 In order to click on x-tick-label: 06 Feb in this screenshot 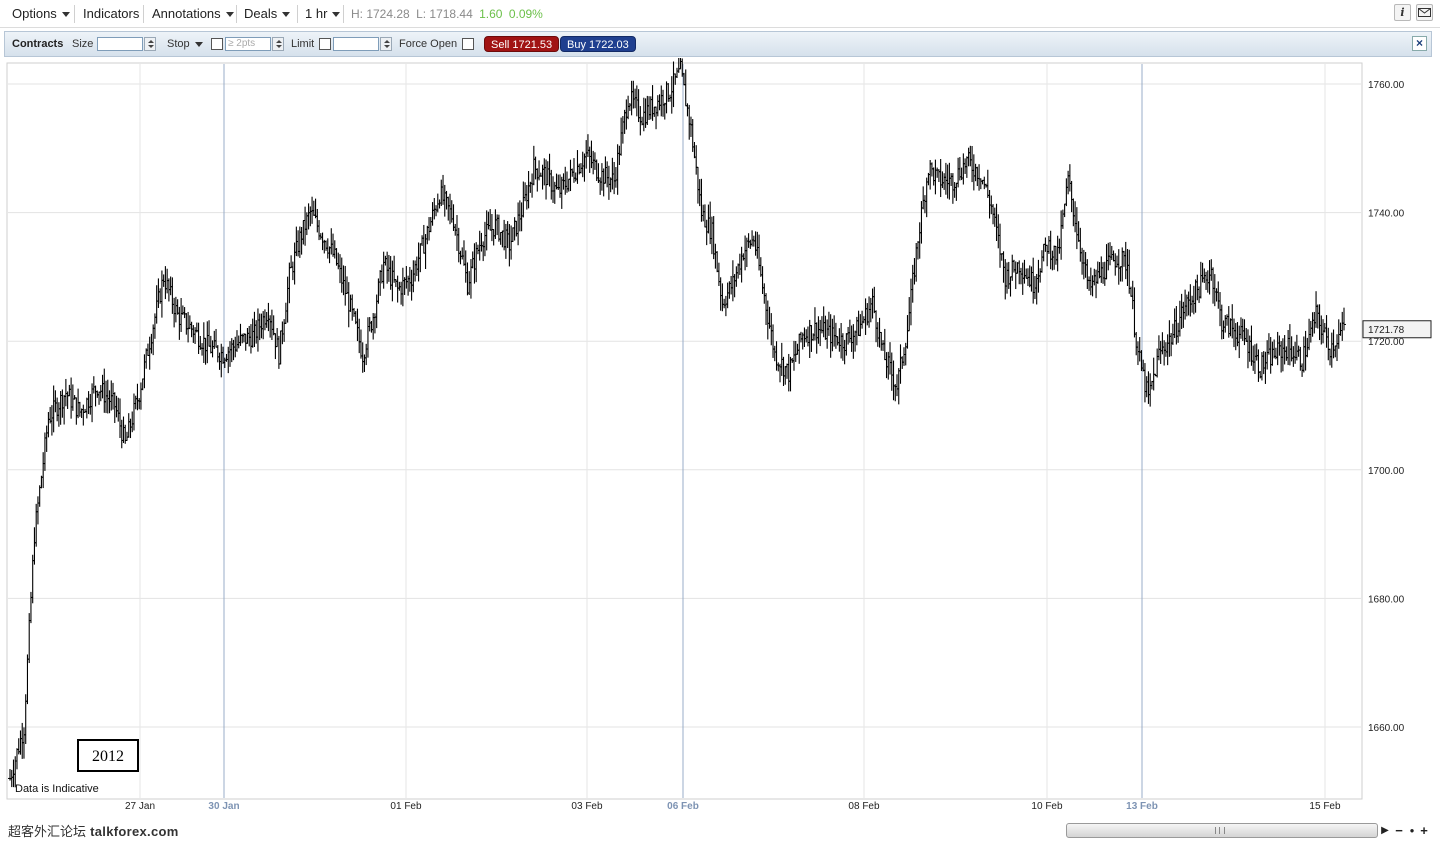, I will do `click(683, 806)`.